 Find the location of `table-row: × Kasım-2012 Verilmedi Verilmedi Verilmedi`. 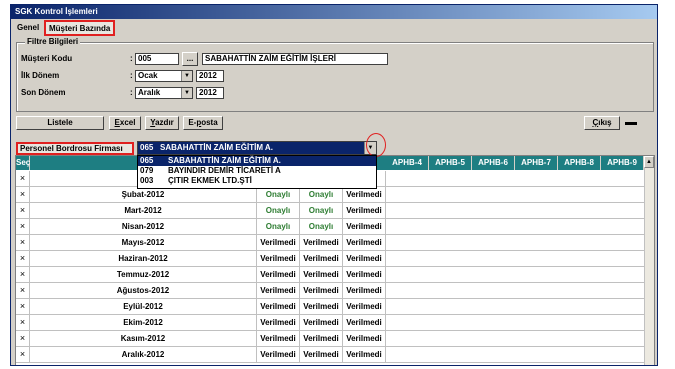

table-row: × Kasım-2012 Verilmedi Verilmedi Verilmedi is located at coordinates (335, 339).